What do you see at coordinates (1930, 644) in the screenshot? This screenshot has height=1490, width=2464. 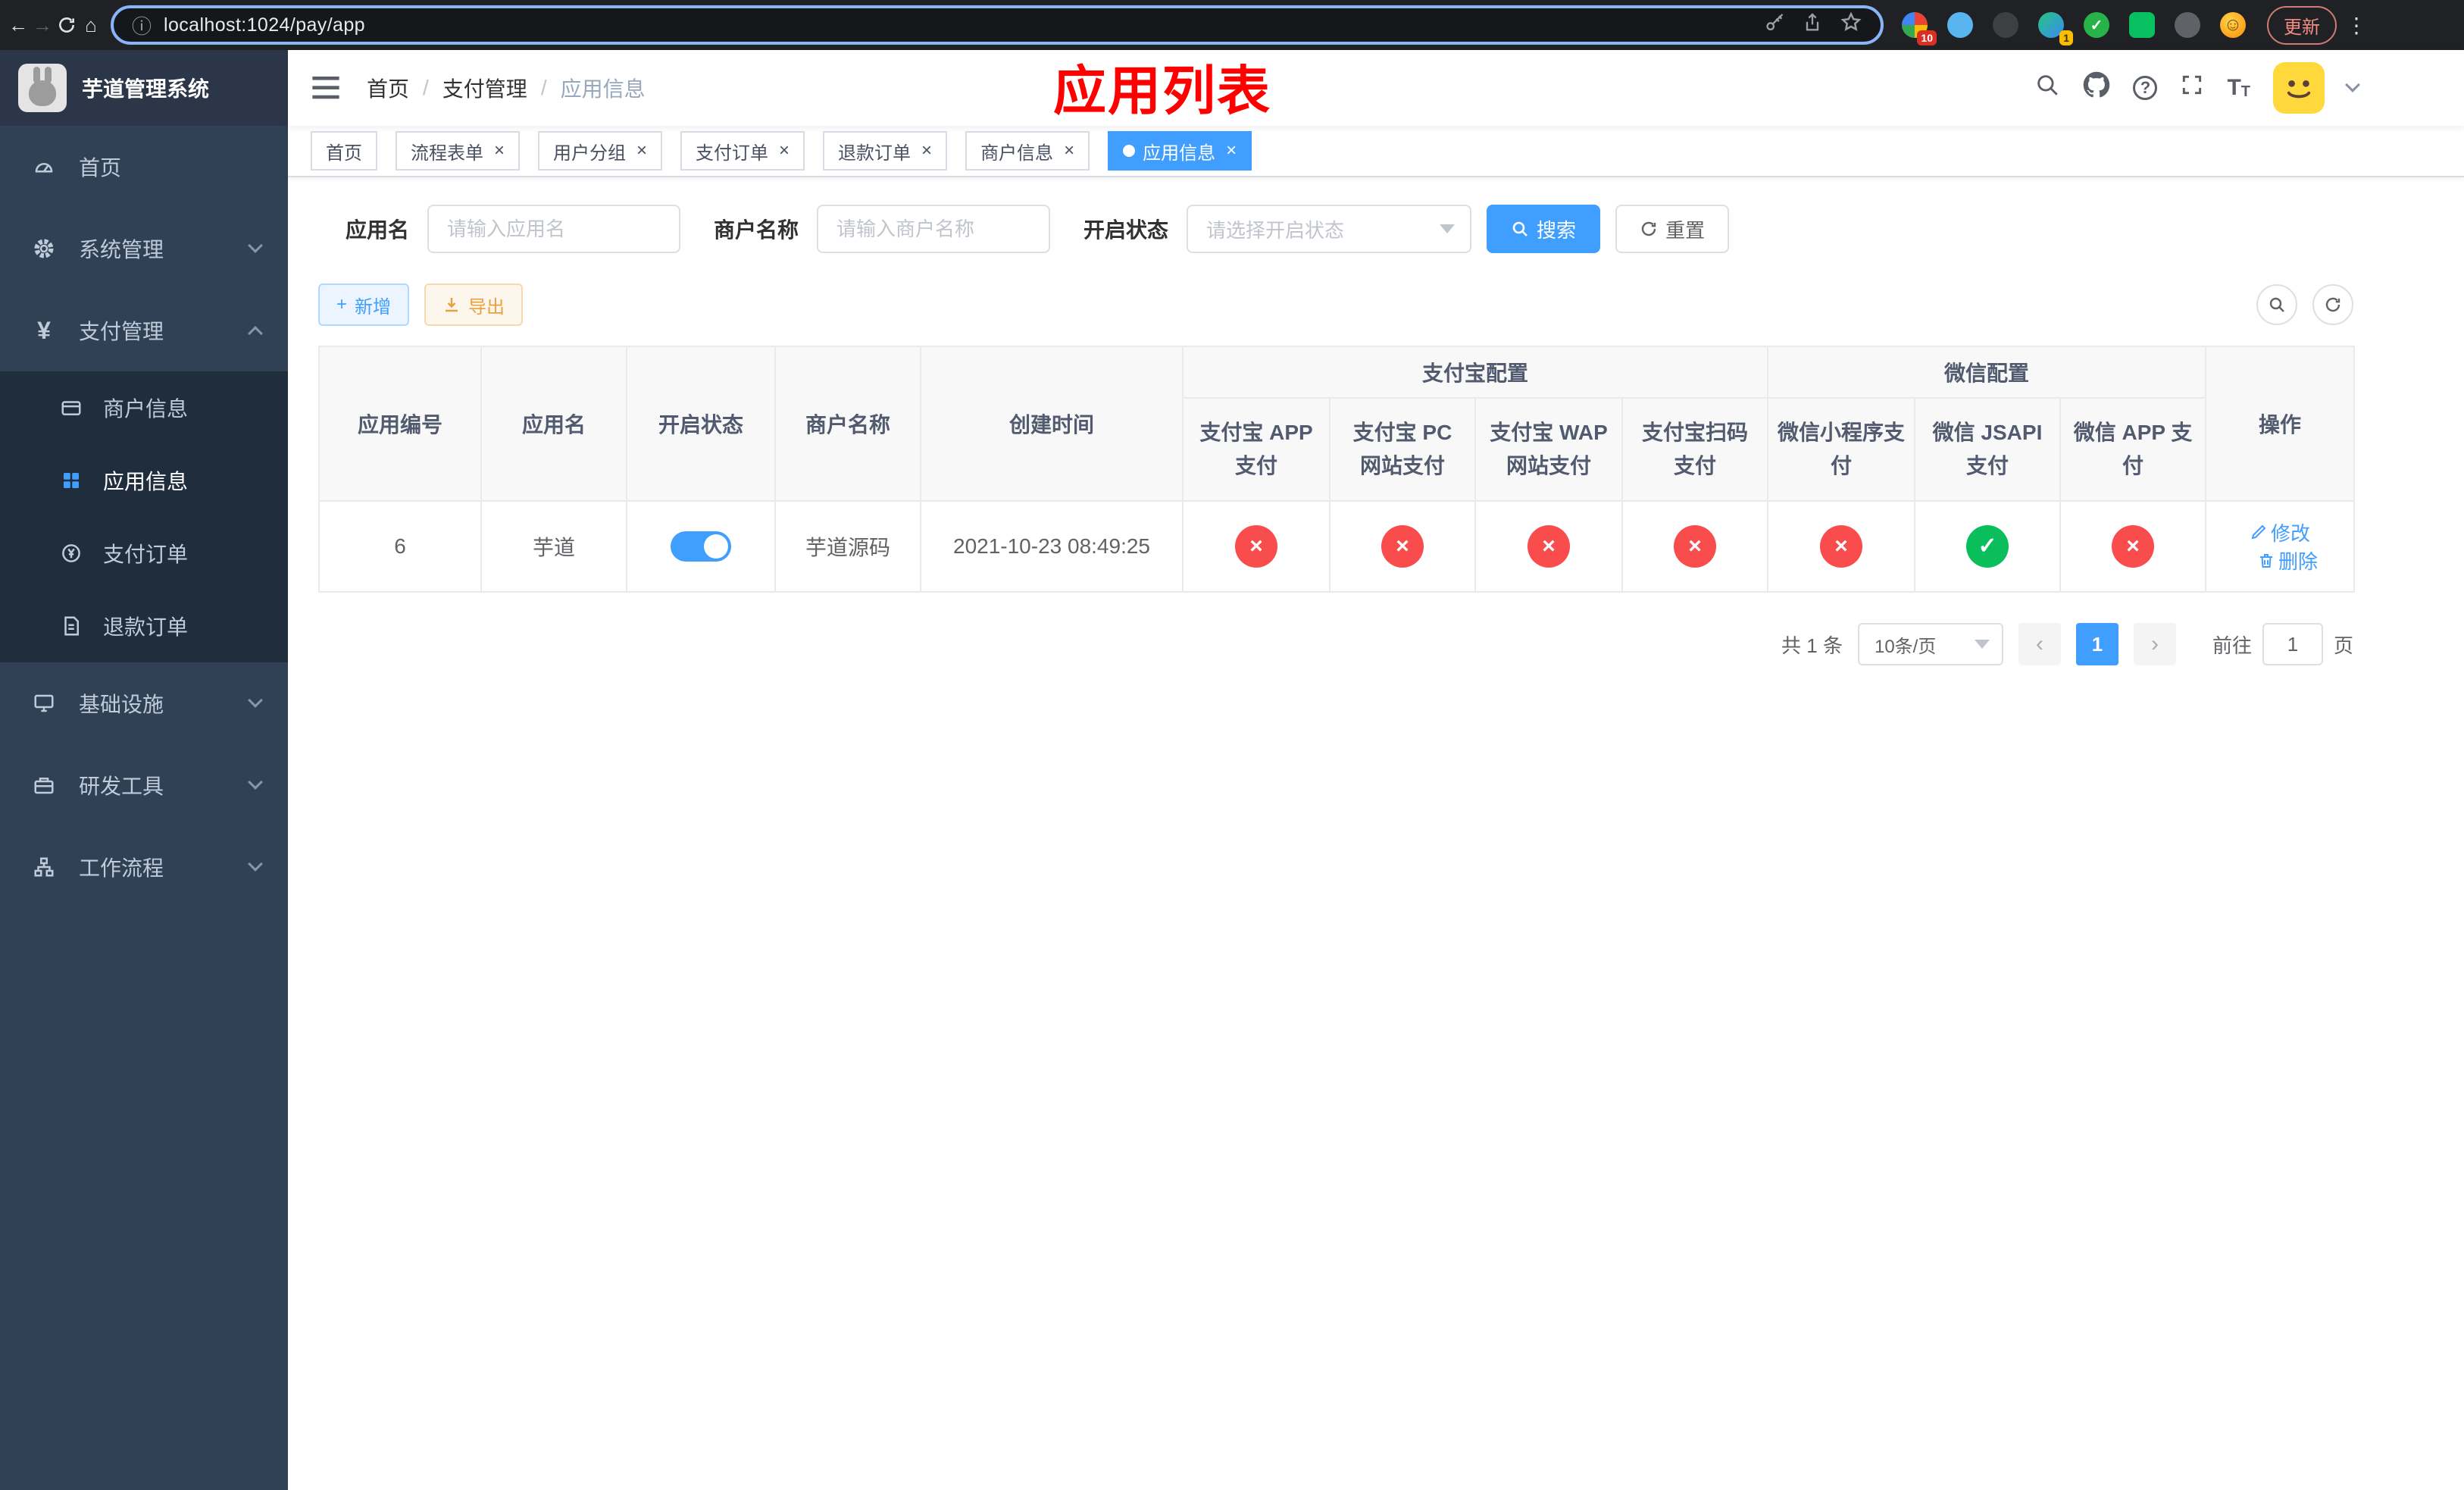 I see `page-size-select: 10条/页` at bounding box center [1930, 644].